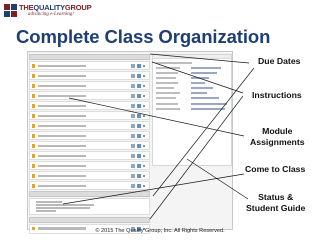  Describe the element at coordinates (277, 95) in the screenshot. I see `callout-instructions: Instructions` at that location.